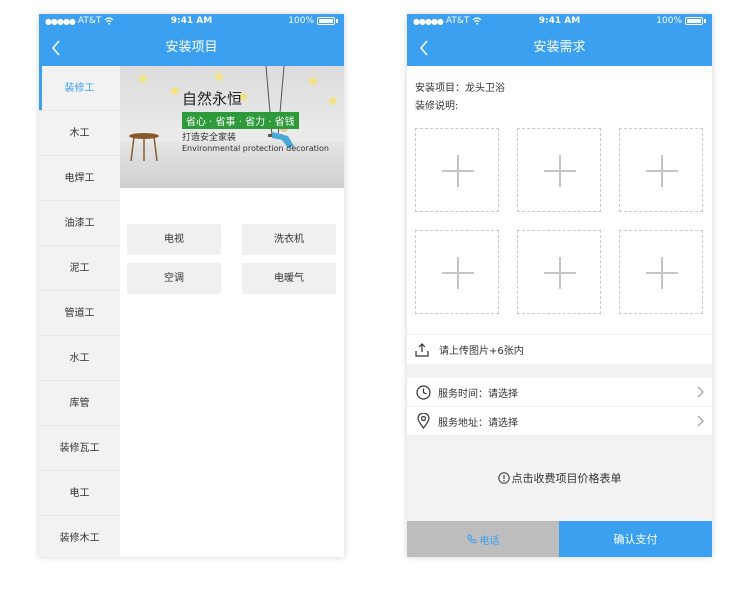  I want to click on swinging-man-illustration, so click(279, 107).